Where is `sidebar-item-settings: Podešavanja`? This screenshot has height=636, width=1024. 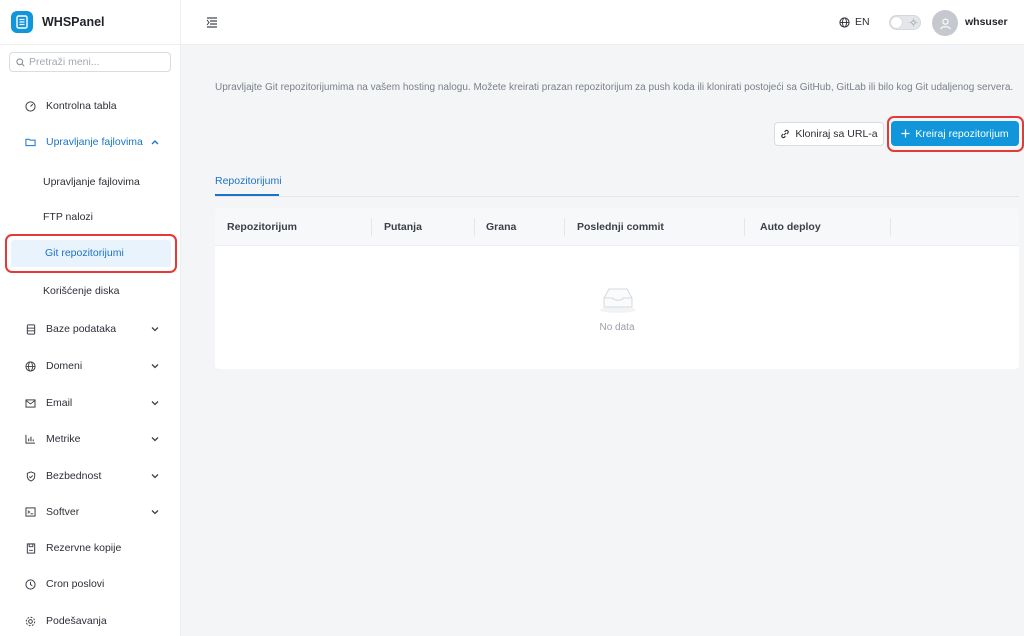
sidebar-item-settings: Podešavanja is located at coordinates (90, 621).